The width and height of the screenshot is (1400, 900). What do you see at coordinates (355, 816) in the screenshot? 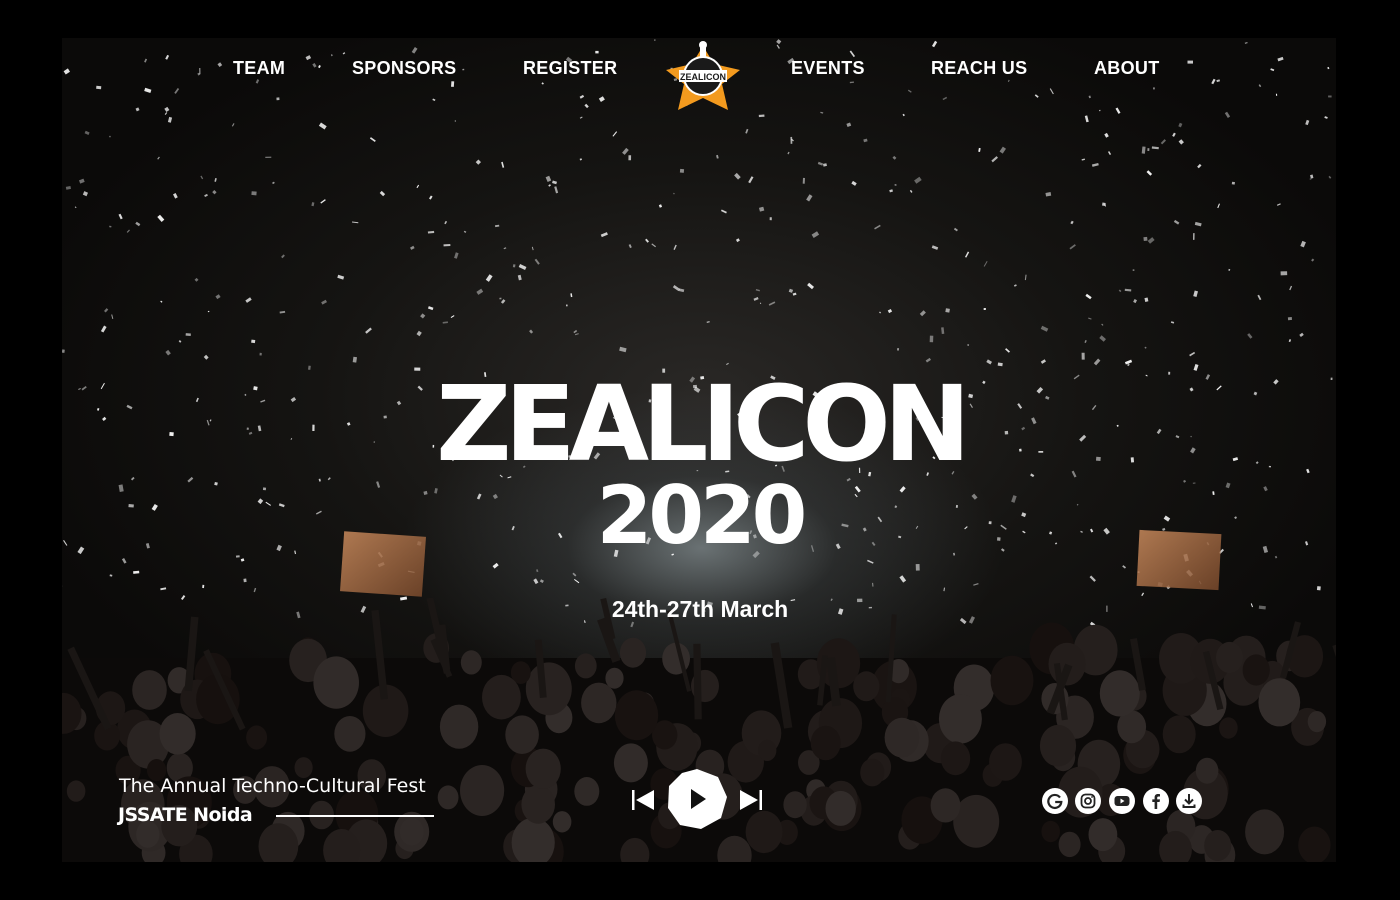
I see `divider-line` at bounding box center [355, 816].